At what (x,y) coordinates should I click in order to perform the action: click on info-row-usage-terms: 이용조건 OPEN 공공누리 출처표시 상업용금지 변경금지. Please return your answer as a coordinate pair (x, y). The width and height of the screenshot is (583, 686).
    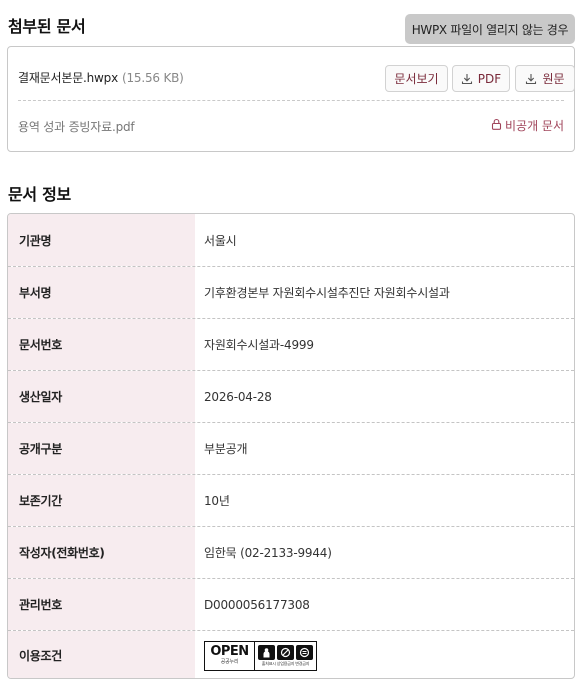
    Looking at the image, I should click on (291, 654).